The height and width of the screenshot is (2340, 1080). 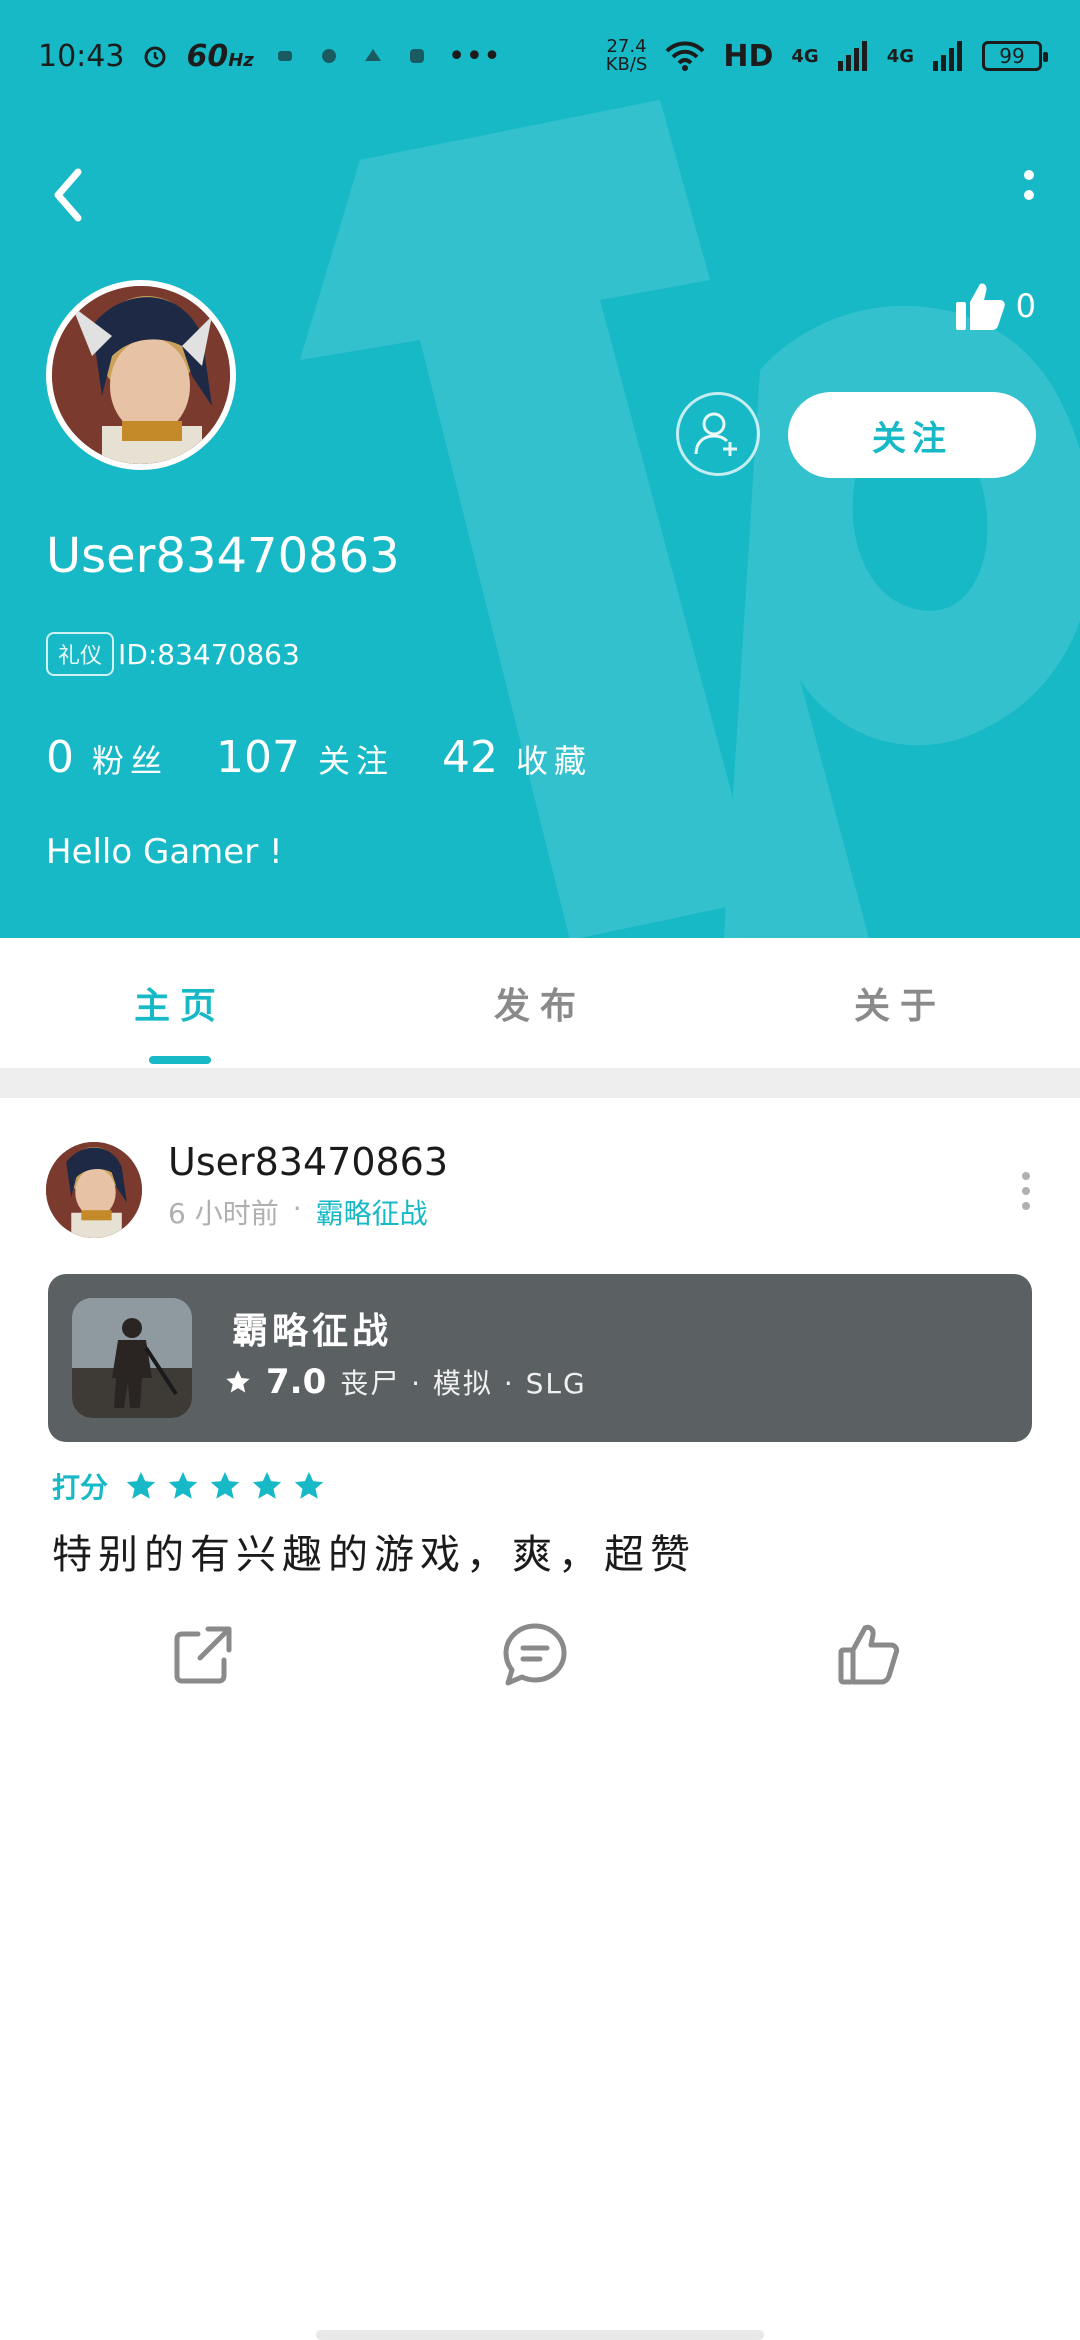 What do you see at coordinates (1025, 306) in the screenshot?
I see `like-count: 0` at bounding box center [1025, 306].